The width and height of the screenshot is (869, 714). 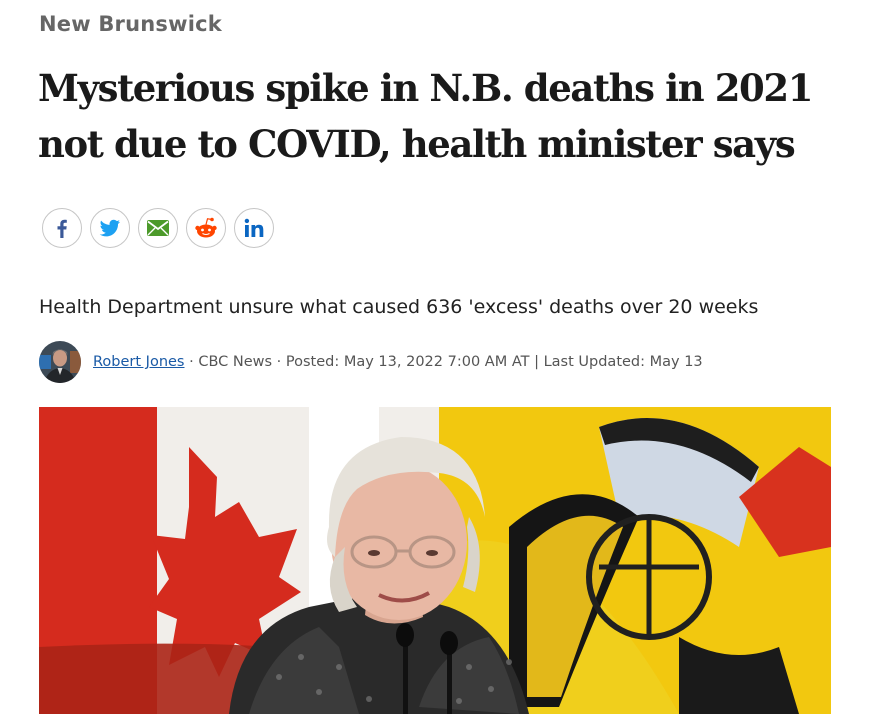 I want to click on email-icon, so click(x=158, y=228).